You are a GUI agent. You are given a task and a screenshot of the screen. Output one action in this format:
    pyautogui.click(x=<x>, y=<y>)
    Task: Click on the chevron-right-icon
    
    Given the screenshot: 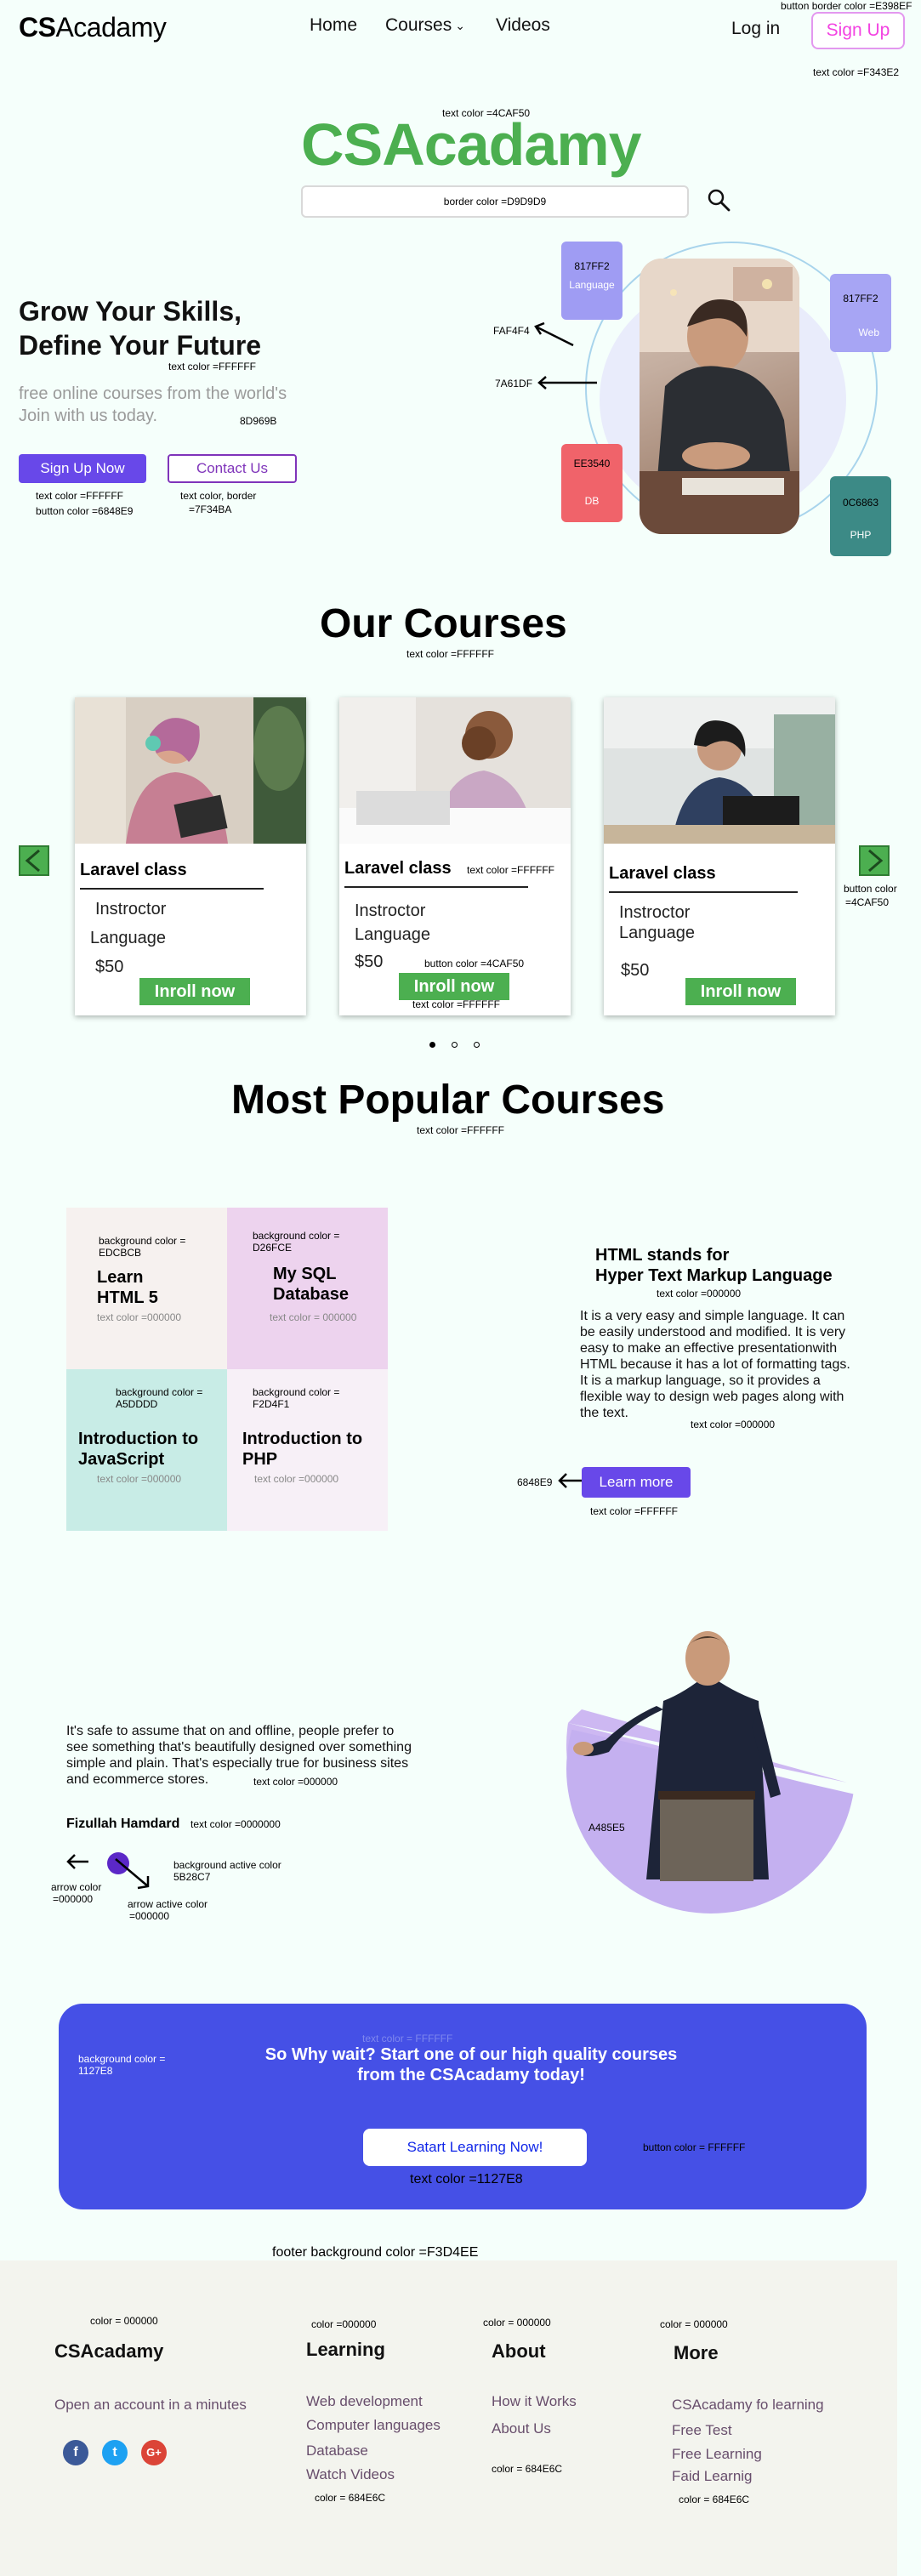 What is the action you would take?
    pyautogui.click(x=876, y=861)
    